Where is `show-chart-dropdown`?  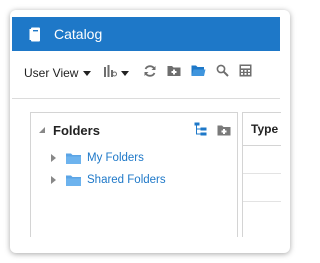
show-chart-dropdown is located at coordinates (116, 73).